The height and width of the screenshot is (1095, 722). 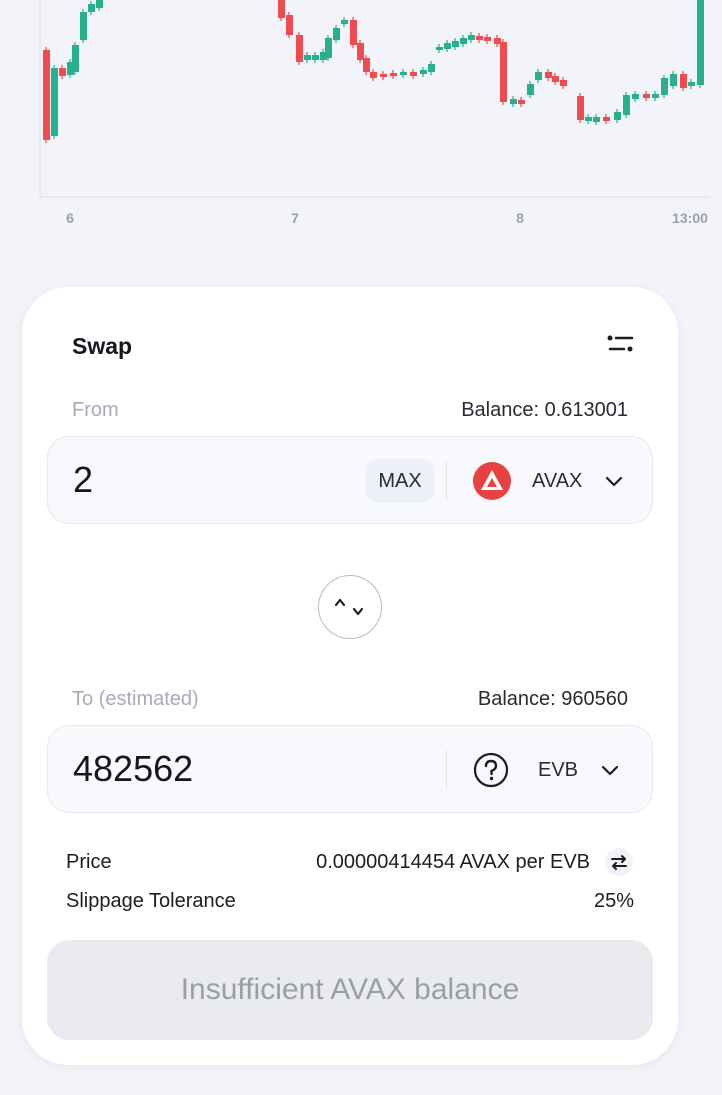 I want to click on from-balance: Balance: 0.613001, so click(x=544, y=410).